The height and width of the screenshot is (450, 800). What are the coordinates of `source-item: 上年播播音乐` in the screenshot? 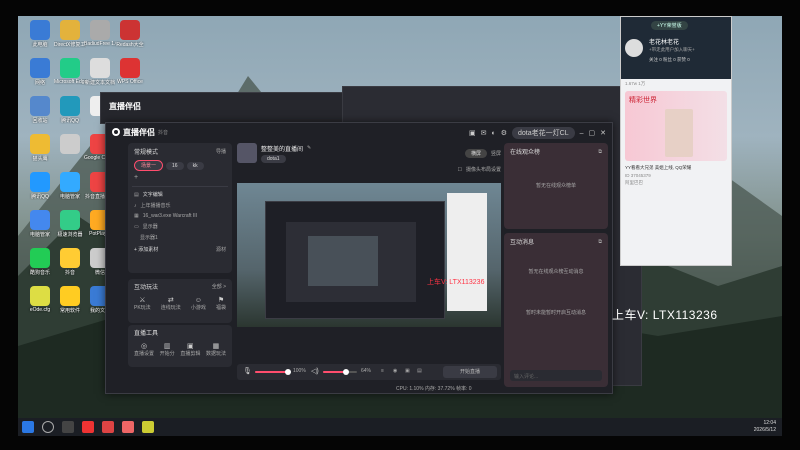 It's located at (156, 205).